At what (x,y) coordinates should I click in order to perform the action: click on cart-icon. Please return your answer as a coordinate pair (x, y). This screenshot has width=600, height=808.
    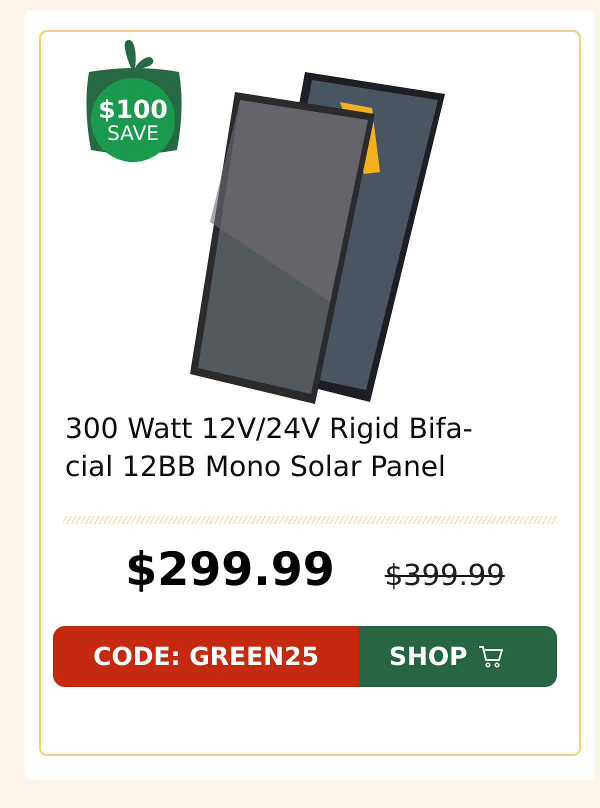
    Looking at the image, I should click on (491, 657).